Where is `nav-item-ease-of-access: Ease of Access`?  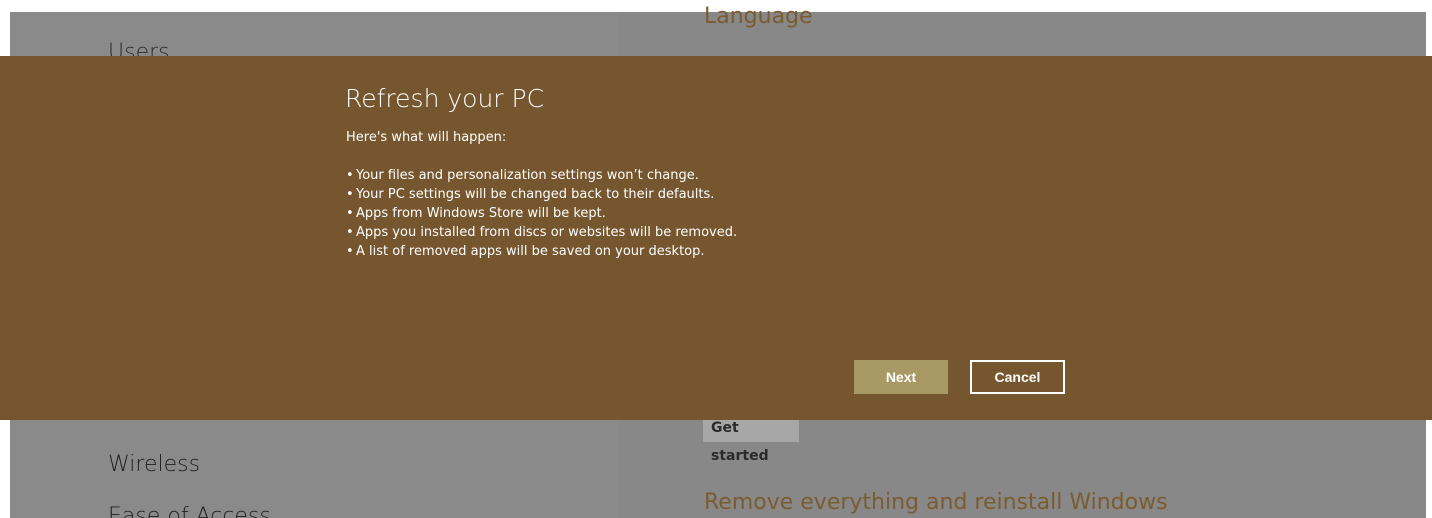
nav-item-ease-of-access: Ease of Access is located at coordinates (189, 511).